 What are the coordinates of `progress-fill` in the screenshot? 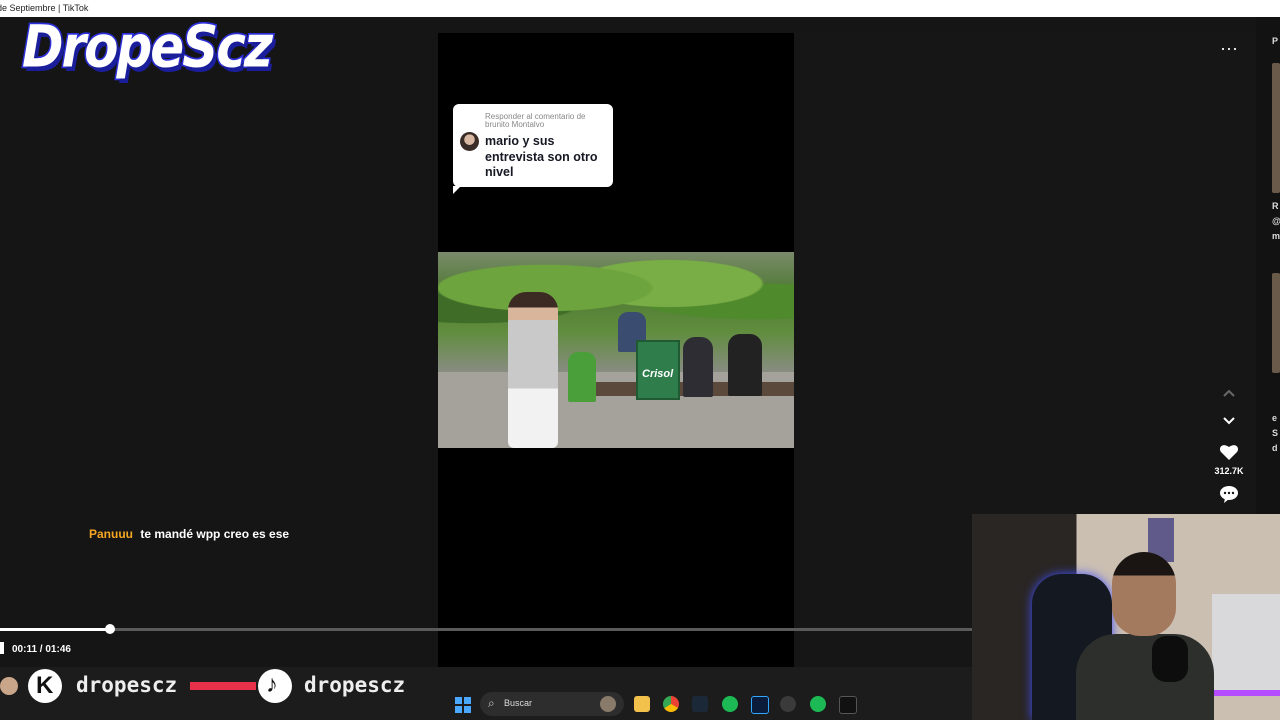 It's located at (55, 629).